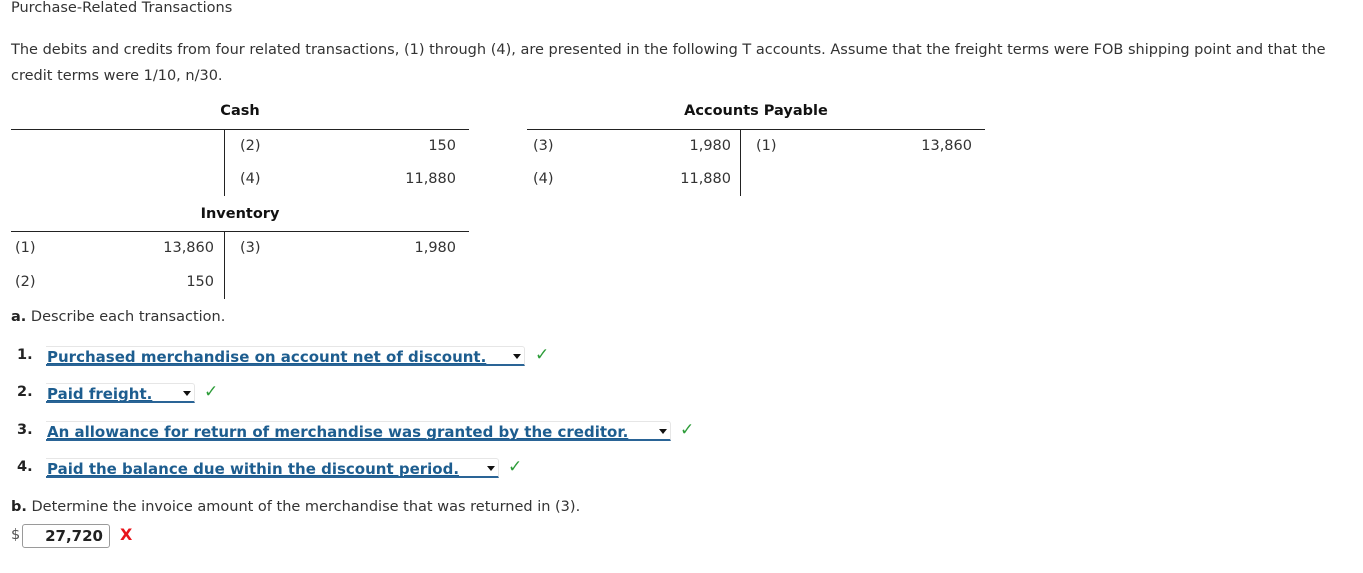 This screenshot has width=1363, height=573. Describe the element at coordinates (188, 248) in the screenshot. I see `debit-amount: 13,860` at that location.